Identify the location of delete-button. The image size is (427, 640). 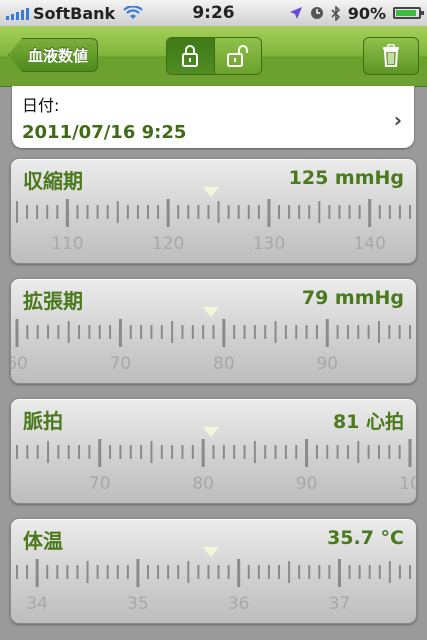
(391, 56).